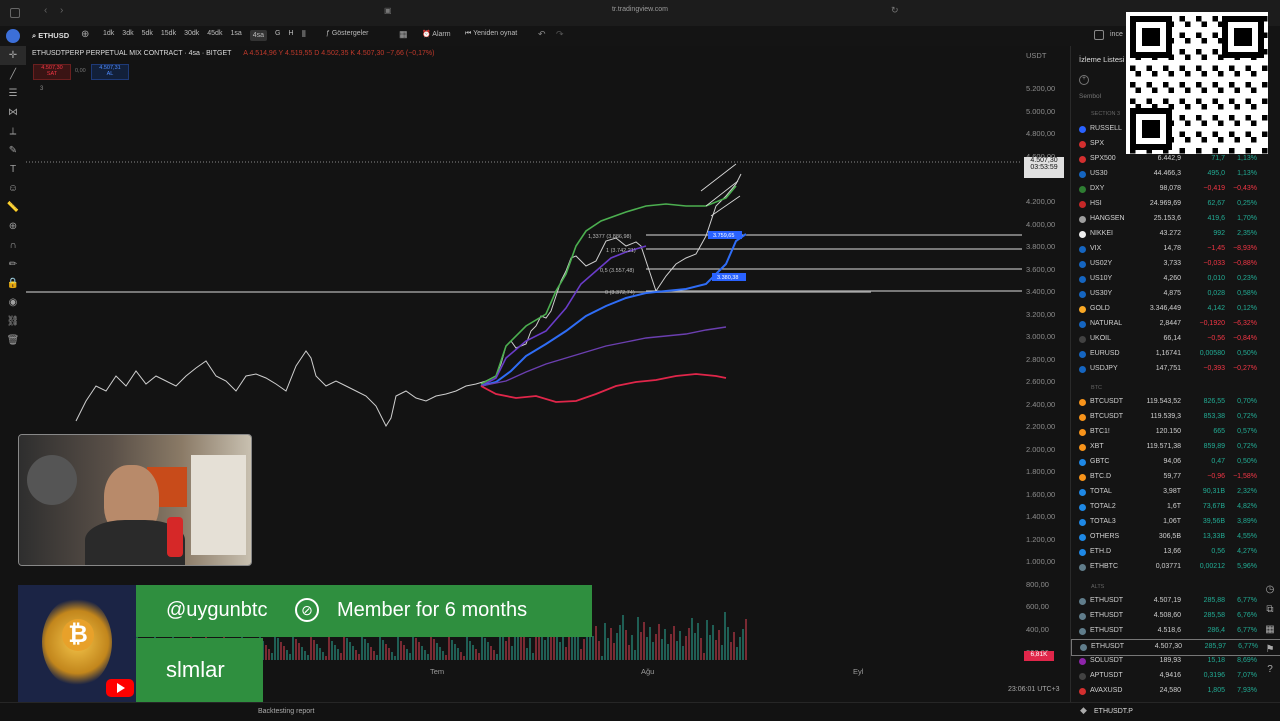  What do you see at coordinates (1175, 249) in the screenshot?
I see `watchlist-row: VIX 14,78 −1,45 −8,93%` at bounding box center [1175, 249].